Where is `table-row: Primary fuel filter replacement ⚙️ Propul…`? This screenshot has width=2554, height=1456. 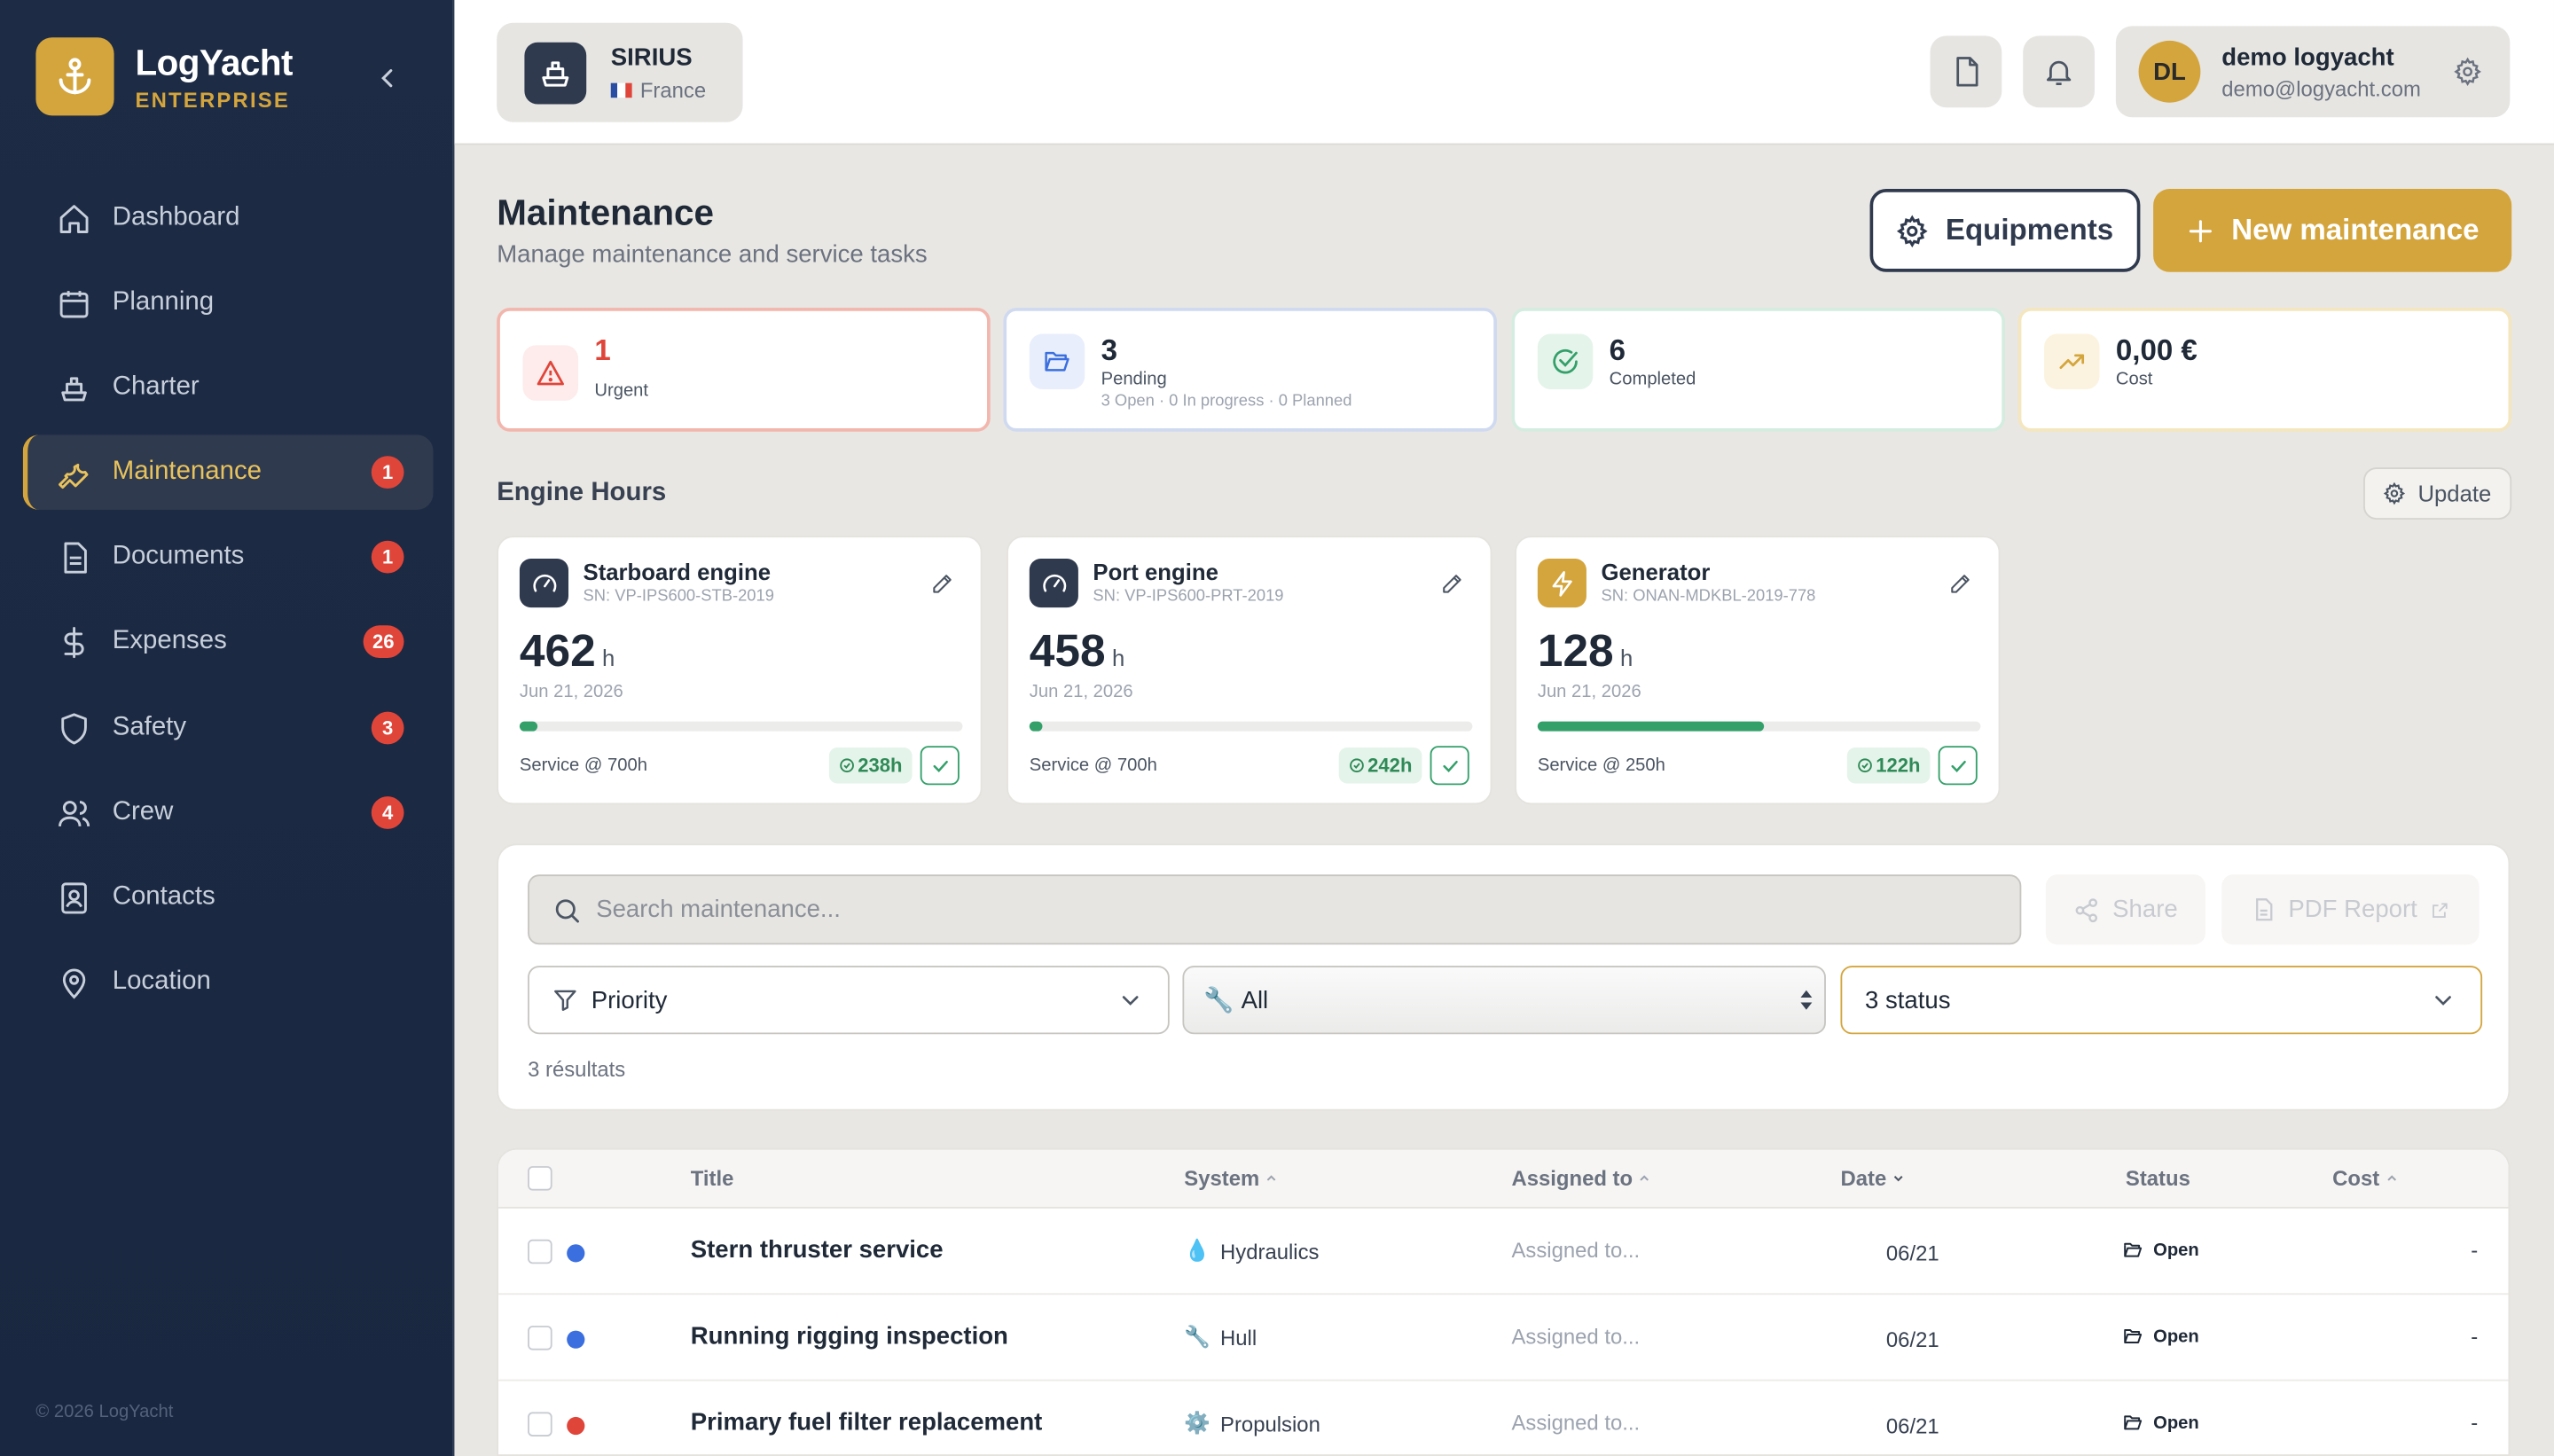 table-row: Primary fuel filter replacement ⚙️ Propul… is located at coordinates (1503, 1418).